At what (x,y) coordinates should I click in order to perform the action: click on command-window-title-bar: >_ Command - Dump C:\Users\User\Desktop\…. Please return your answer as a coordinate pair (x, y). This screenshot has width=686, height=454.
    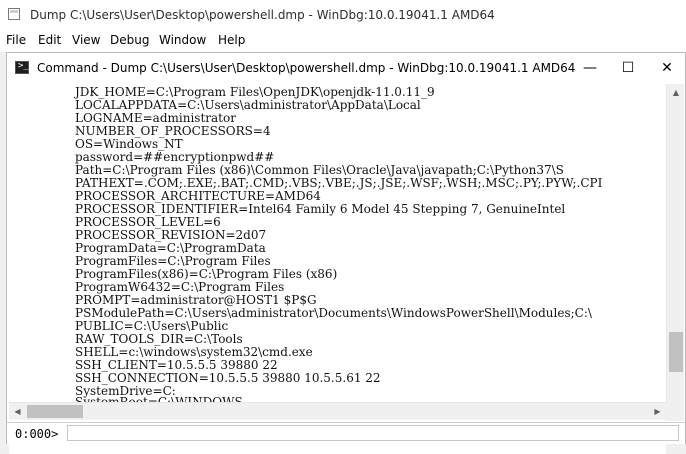
    Looking at the image, I should click on (346, 68).